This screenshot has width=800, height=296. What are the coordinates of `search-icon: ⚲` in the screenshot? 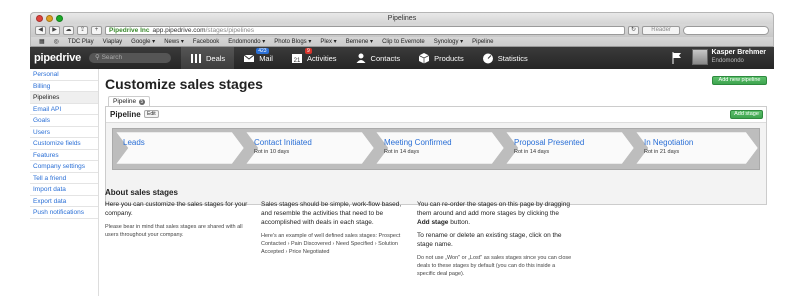 It's located at (98, 57).